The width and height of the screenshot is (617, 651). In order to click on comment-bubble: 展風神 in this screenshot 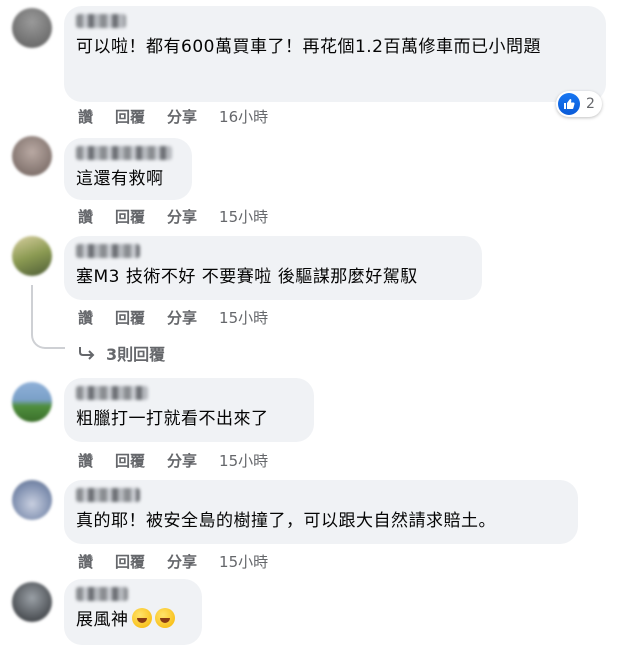, I will do `click(133, 612)`.